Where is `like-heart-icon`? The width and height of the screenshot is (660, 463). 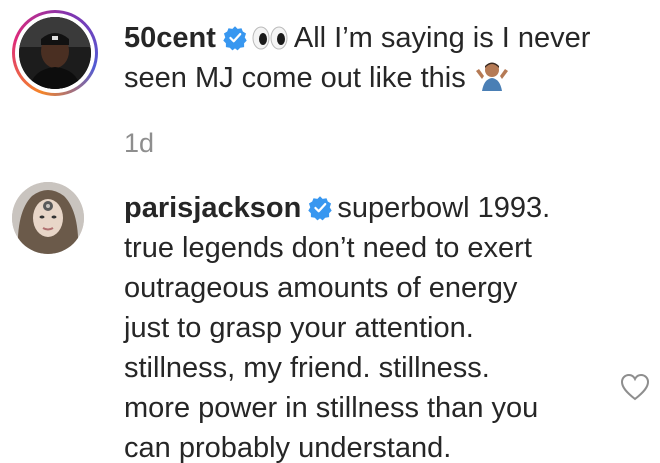 like-heart-icon is located at coordinates (635, 387).